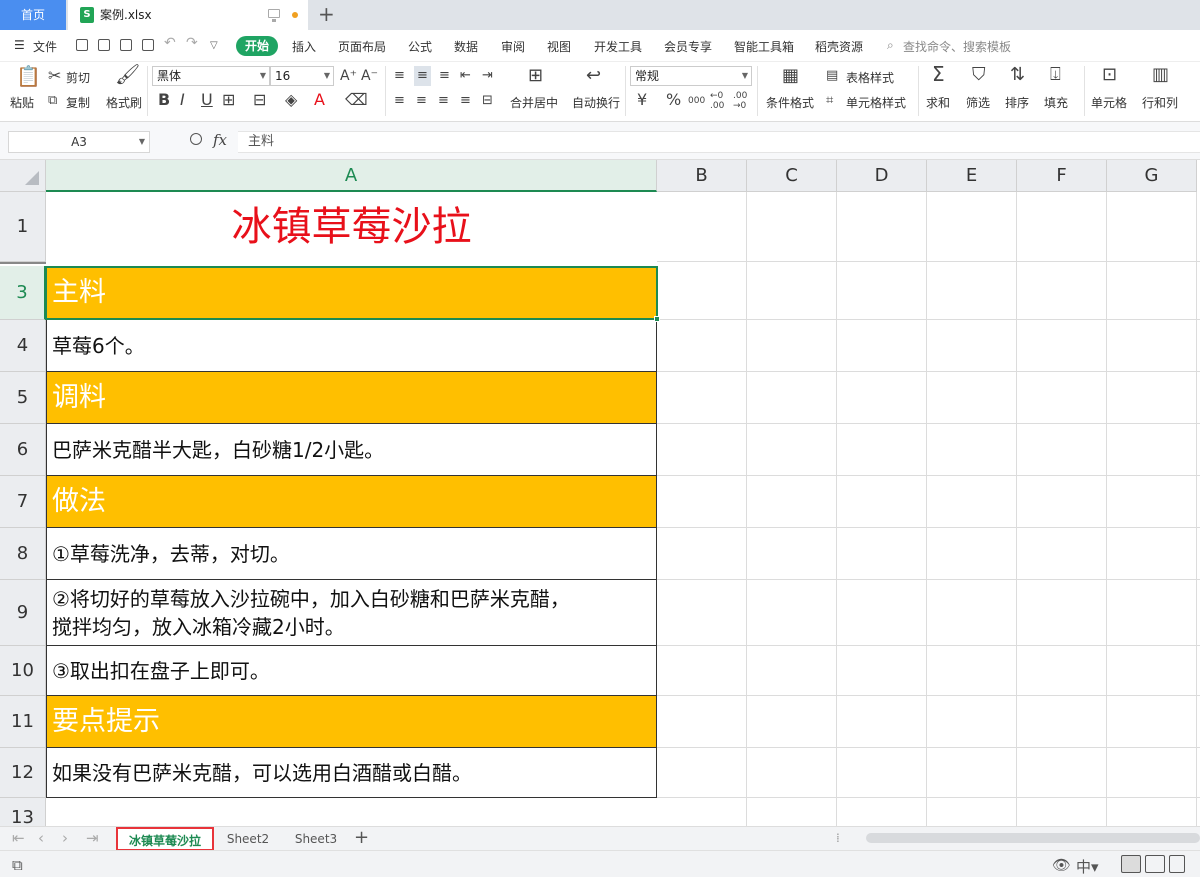 The width and height of the screenshot is (1200, 877). Describe the element at coordinates (422, 76) in the screenshot. I see `align-middle-icon: ≡` at that location.